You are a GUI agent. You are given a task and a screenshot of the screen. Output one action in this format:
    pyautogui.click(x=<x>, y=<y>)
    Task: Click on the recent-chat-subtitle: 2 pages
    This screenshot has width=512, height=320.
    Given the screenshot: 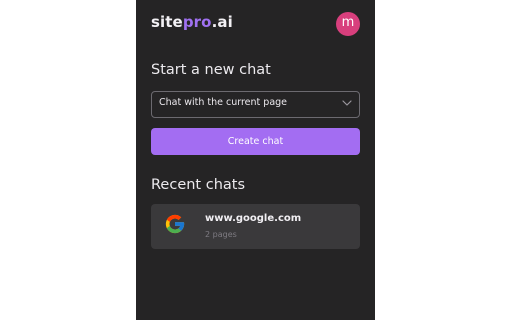 What is the action you would take?
    pyautogui.click(x=221, y=234)
    